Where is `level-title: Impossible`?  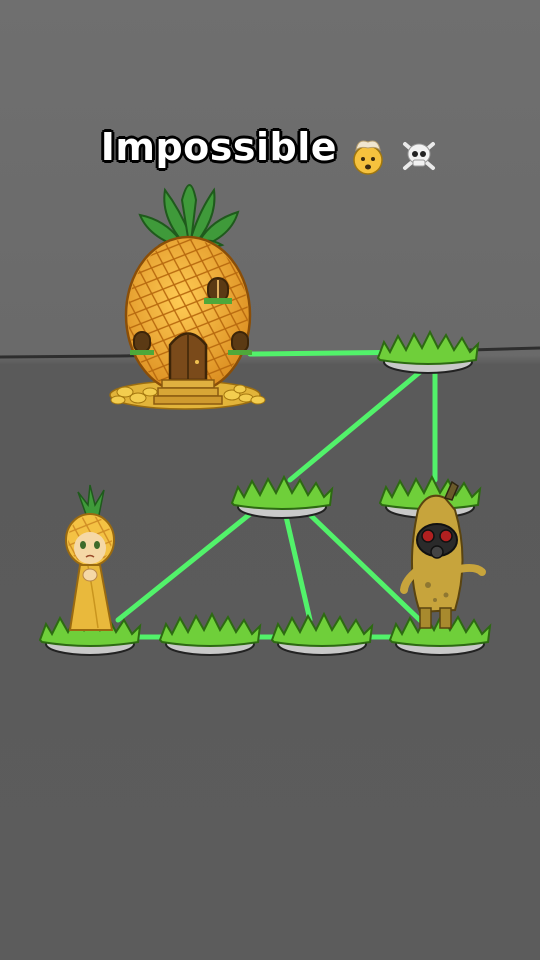
level-title: Impossible is located at coordinates (219, 147).